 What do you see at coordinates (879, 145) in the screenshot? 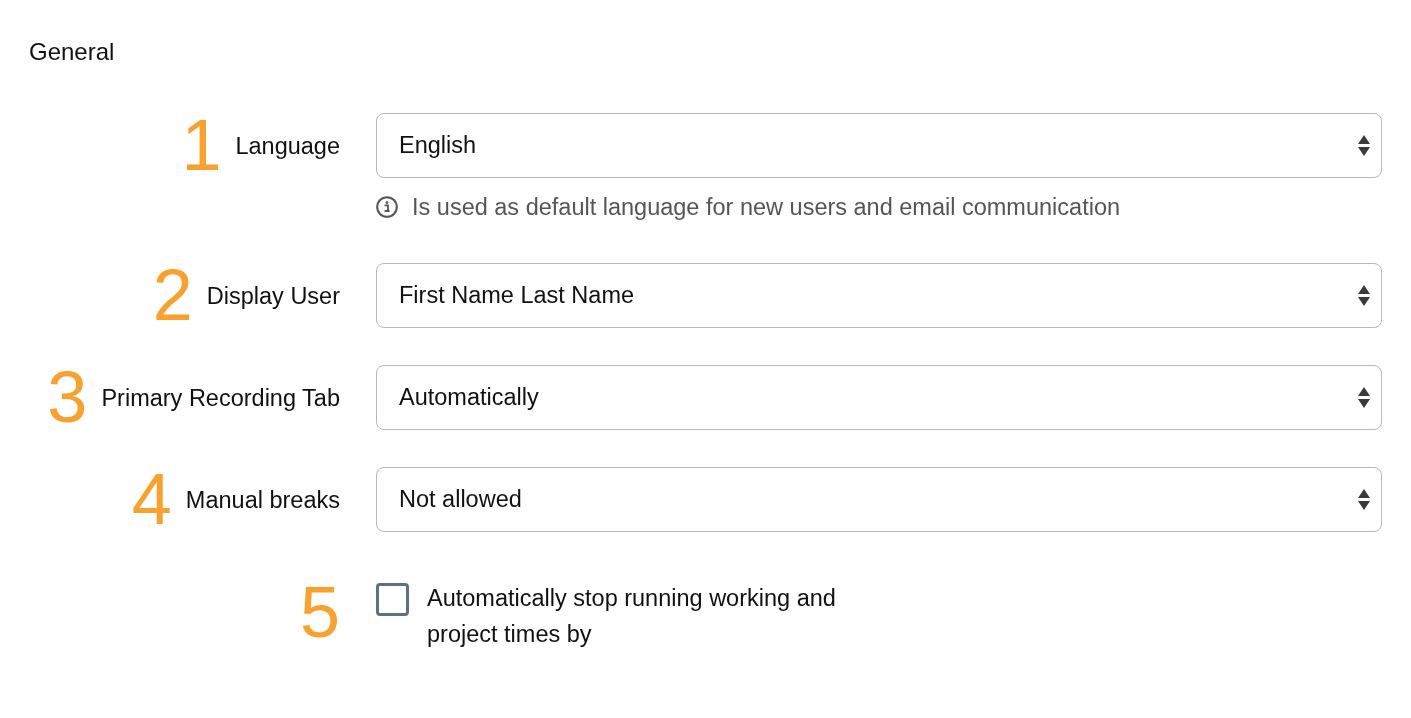
I see `dropdown-select: English` at bounding box center [879, 145].